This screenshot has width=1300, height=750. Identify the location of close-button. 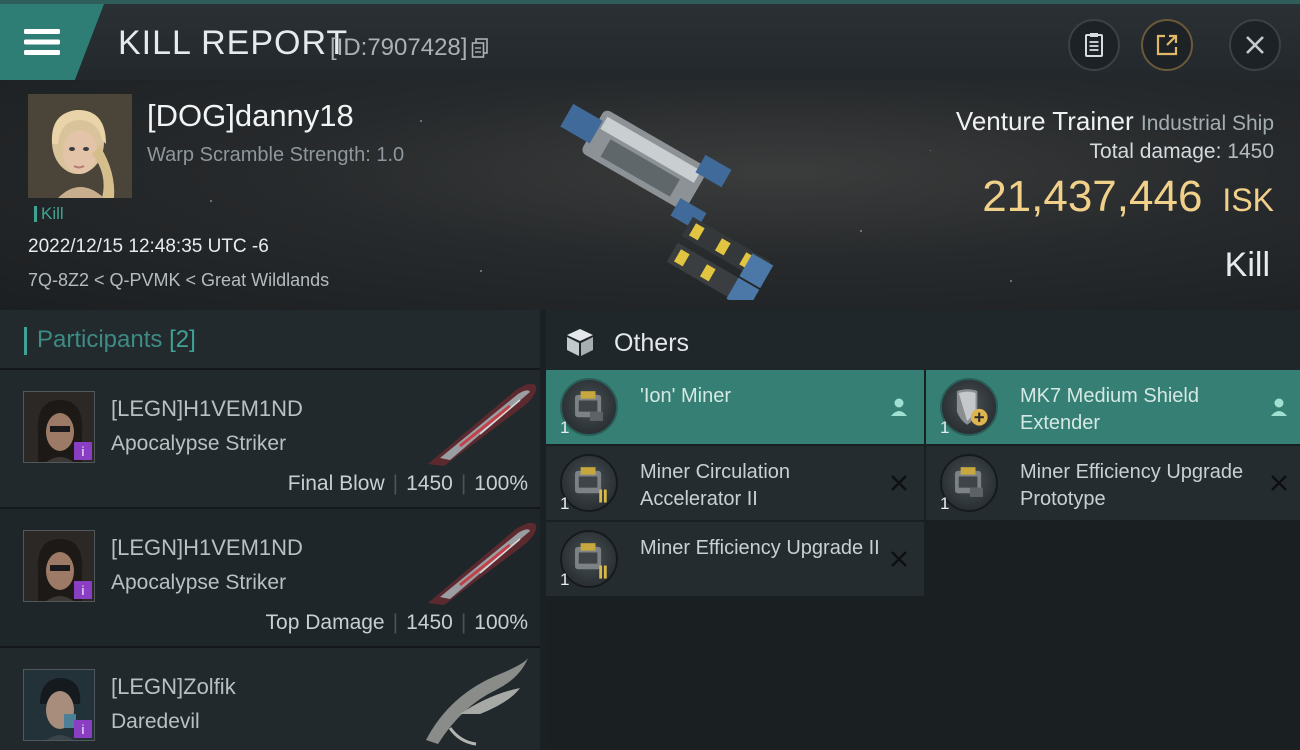
(1255, 45).